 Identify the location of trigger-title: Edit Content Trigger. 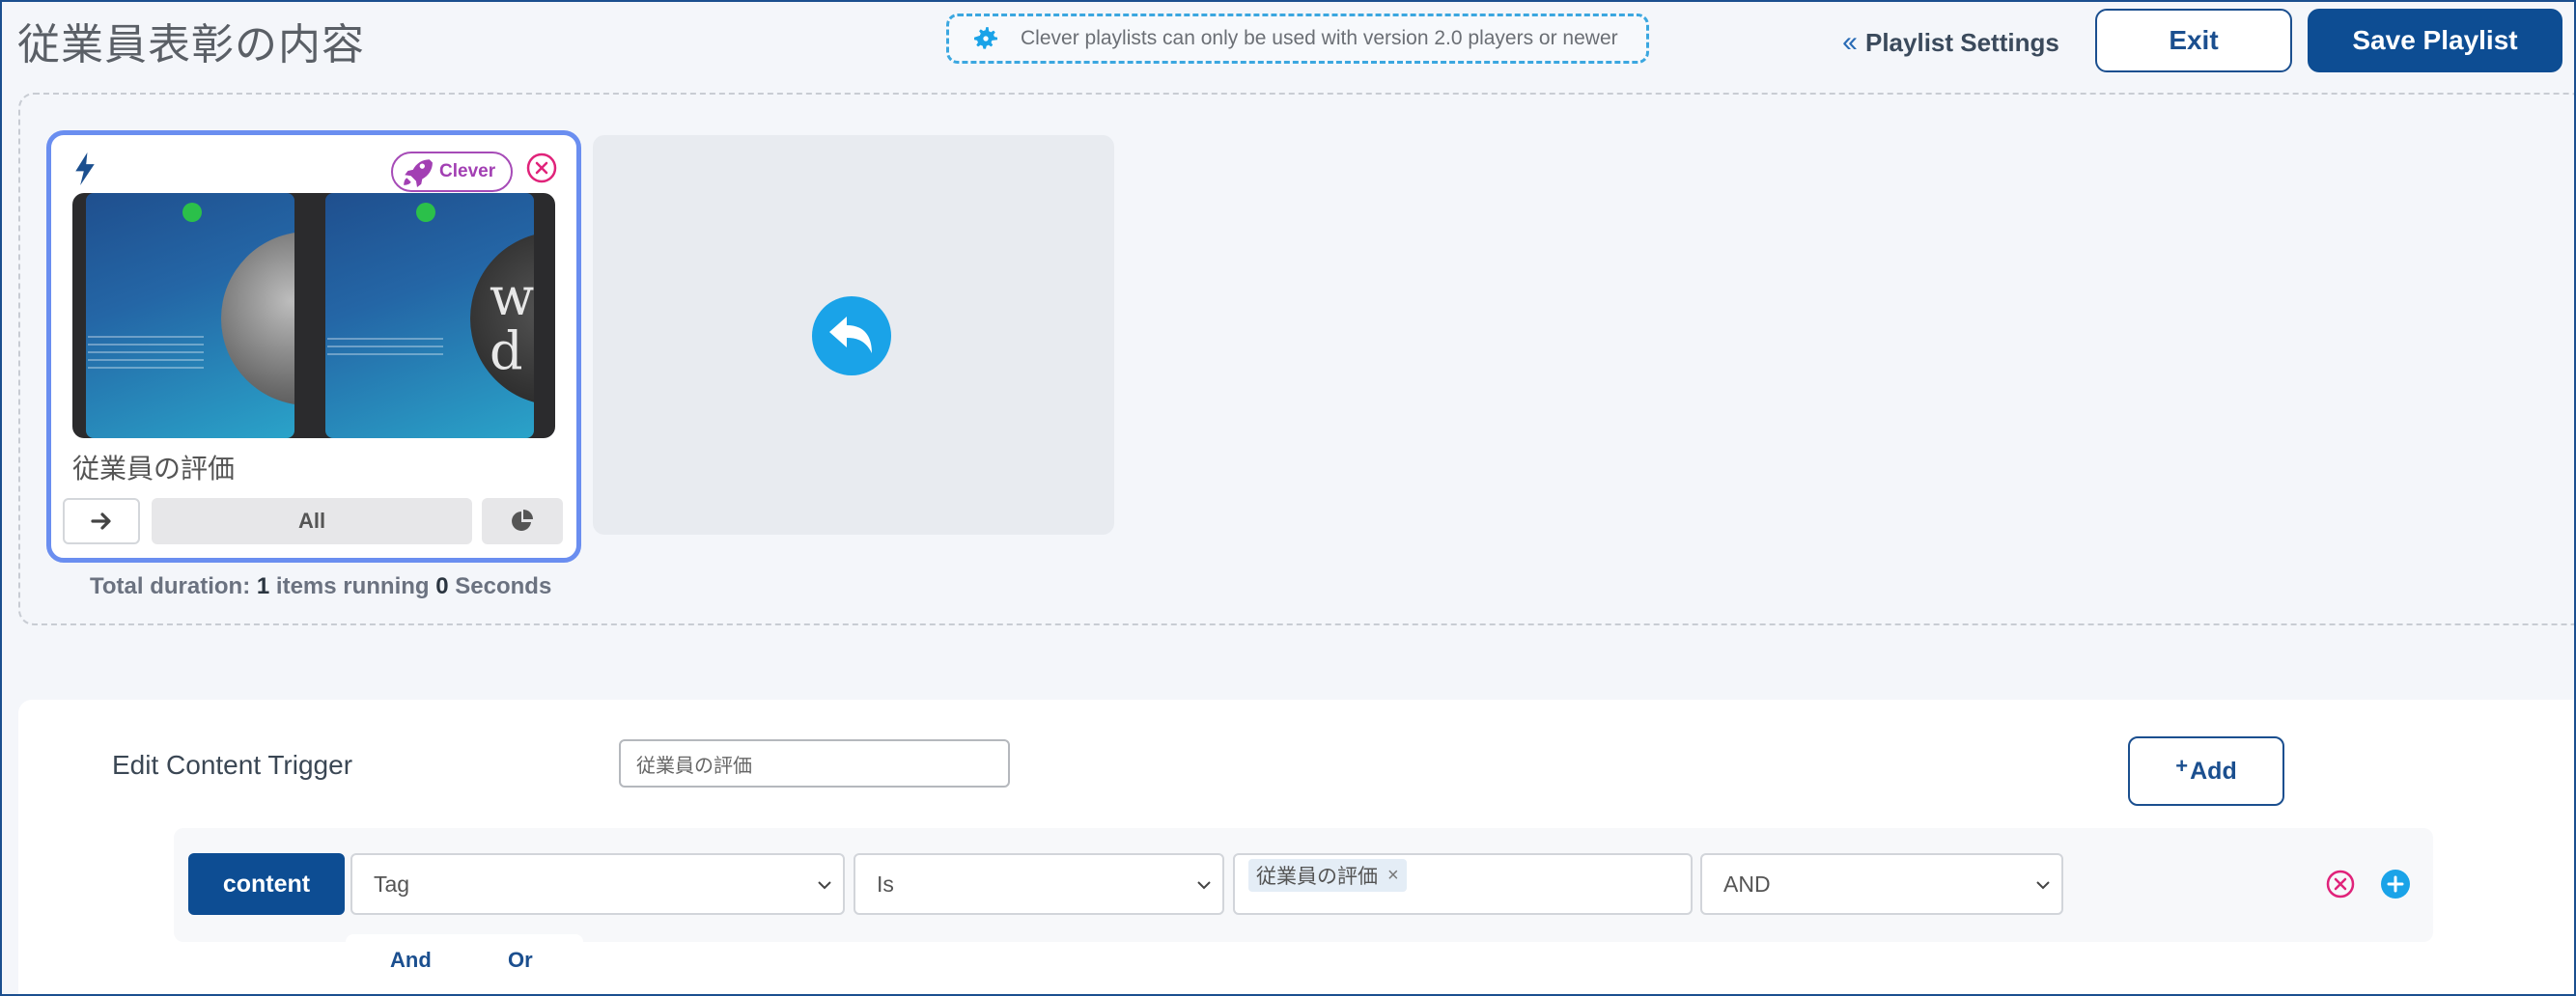
(233, 765).